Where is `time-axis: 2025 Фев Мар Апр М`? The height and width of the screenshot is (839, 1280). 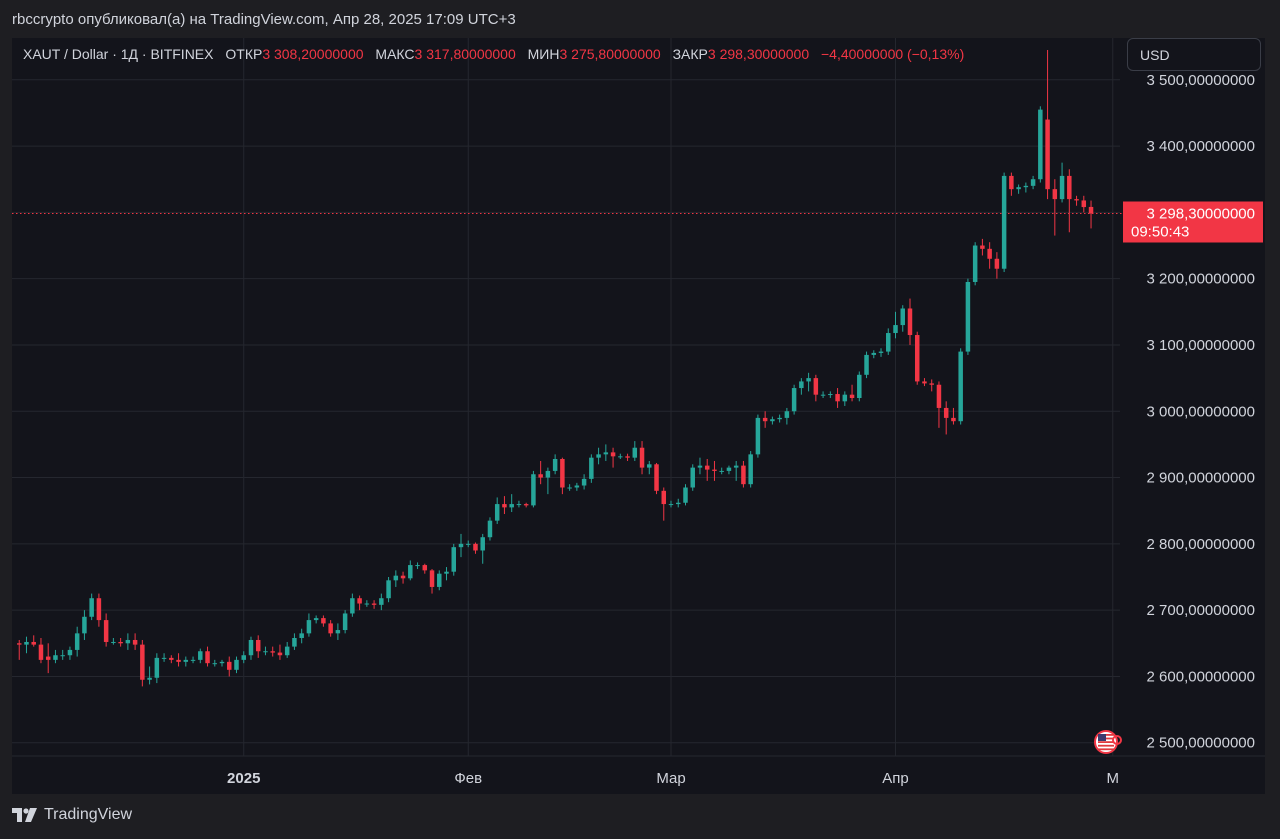
time-axis: 2025 Фев Мар Апр М is located at coordinates (673, 778).